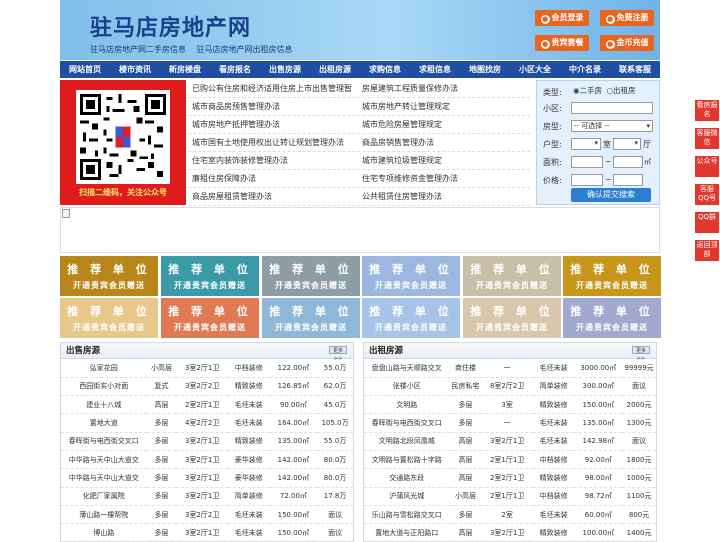  Describe the element at coordinates (273, 125) in the screenshot. I see `policy-link: 城市房地产抵押管理办法` at that location.